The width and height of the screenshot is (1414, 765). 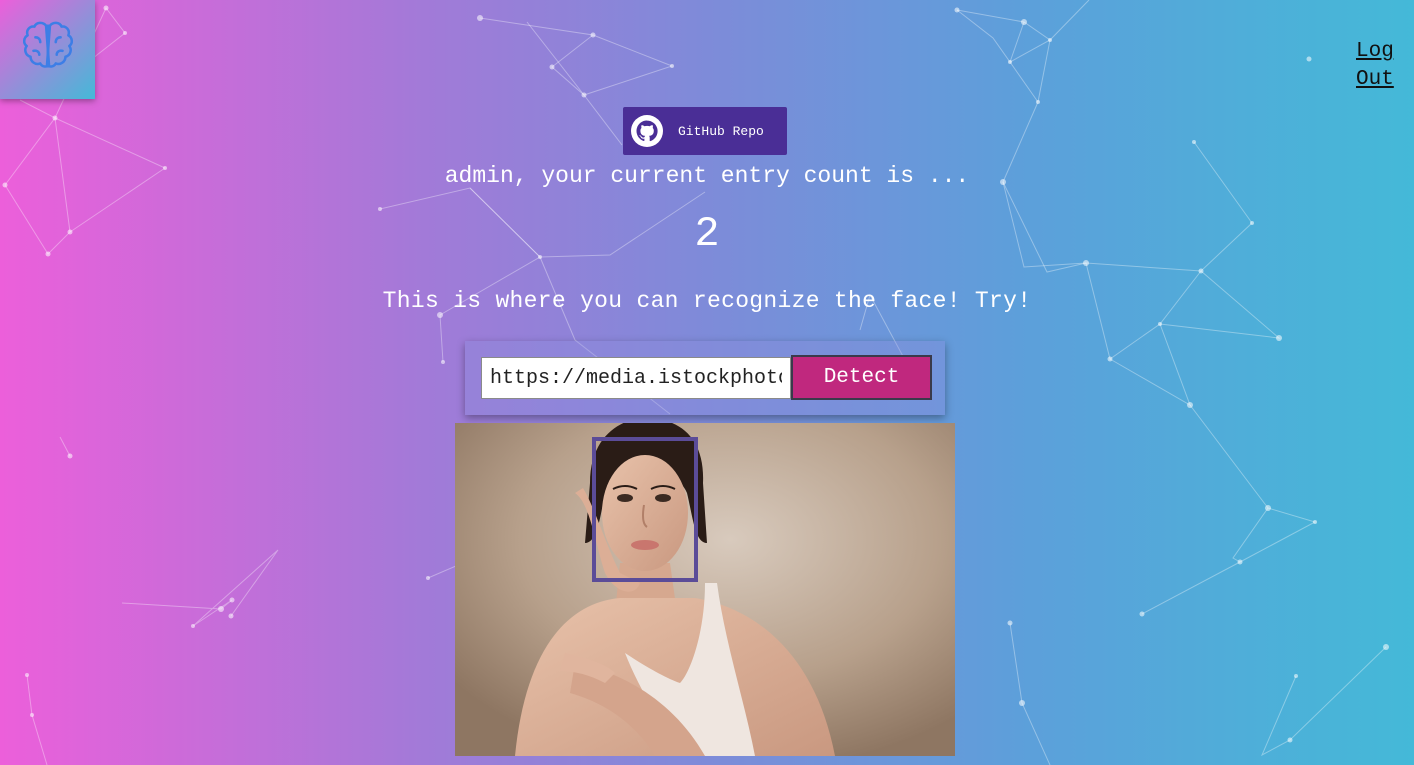 I want to click on github-repo-button: GitHub Repo, so click(x=705, y=131).